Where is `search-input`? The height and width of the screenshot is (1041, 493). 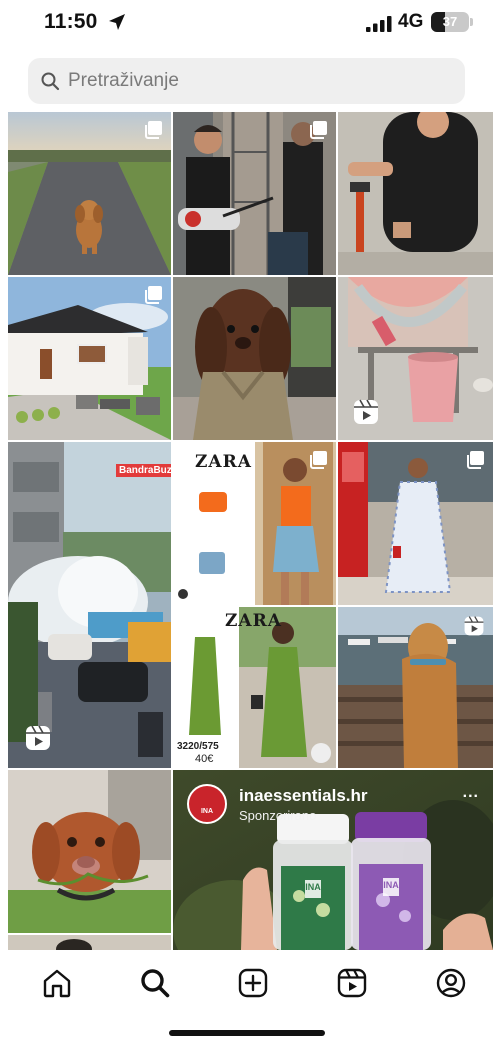 search-input is located at coordinates (258, 81).